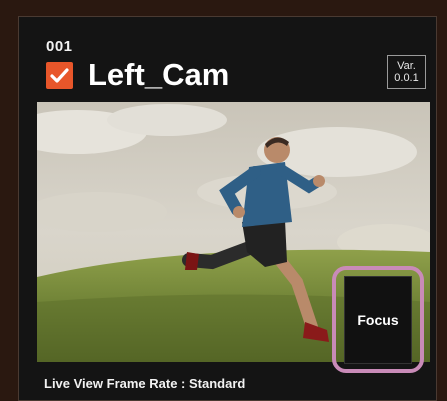 The image size is (447, 401). I want to click on focus-button: Focus, so click(378, 320).